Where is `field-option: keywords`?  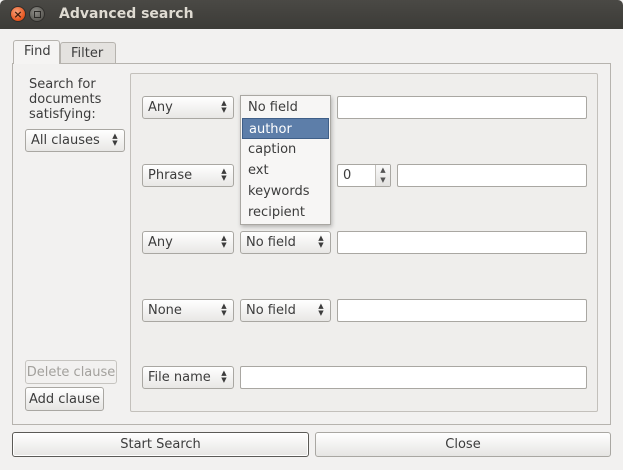
field-option: keywords is located at coordinates (285, 191).